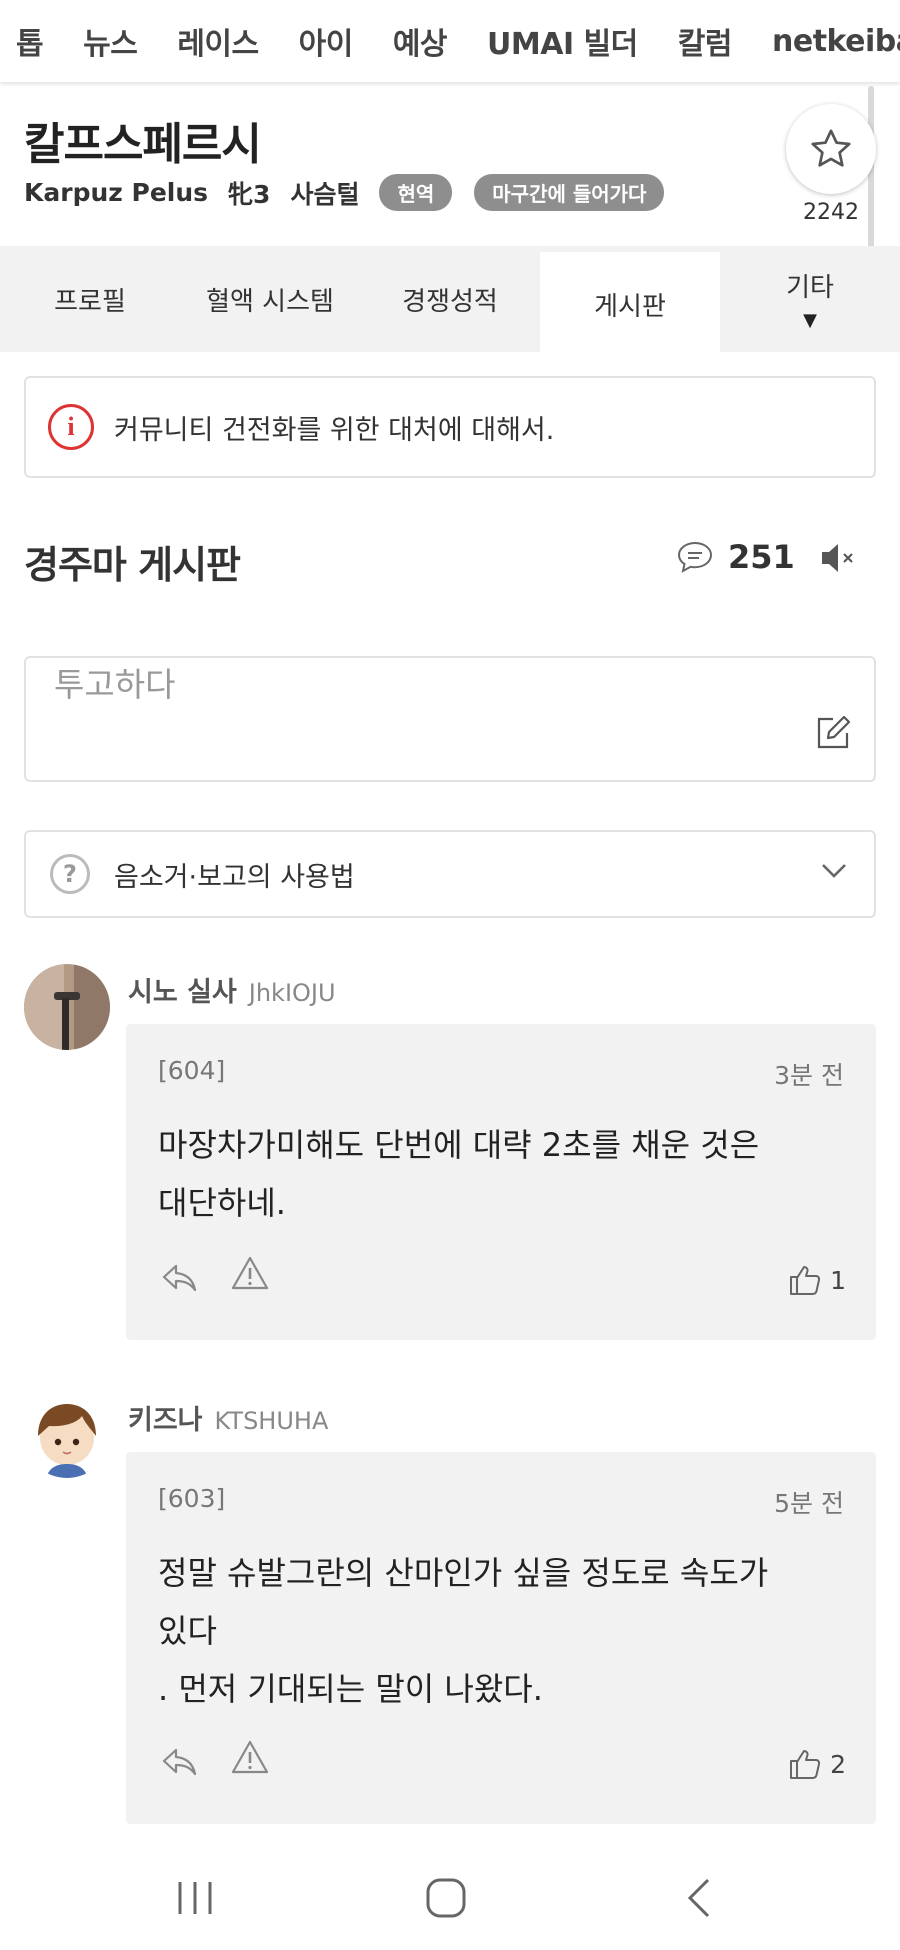 This screenshot has height=1950, width=900. Describe the element at coordinates (292, 993) in the screenshot. I see `comment-user-id: JhkIOJU` at that location.